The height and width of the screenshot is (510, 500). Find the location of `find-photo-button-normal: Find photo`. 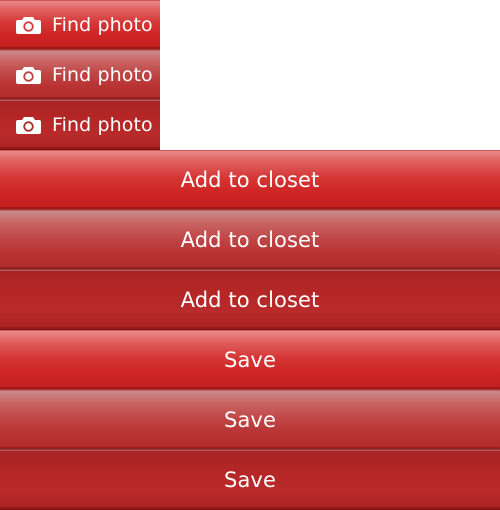

find-photo-button-normal: Find photo is located at coordinates (80, 25).